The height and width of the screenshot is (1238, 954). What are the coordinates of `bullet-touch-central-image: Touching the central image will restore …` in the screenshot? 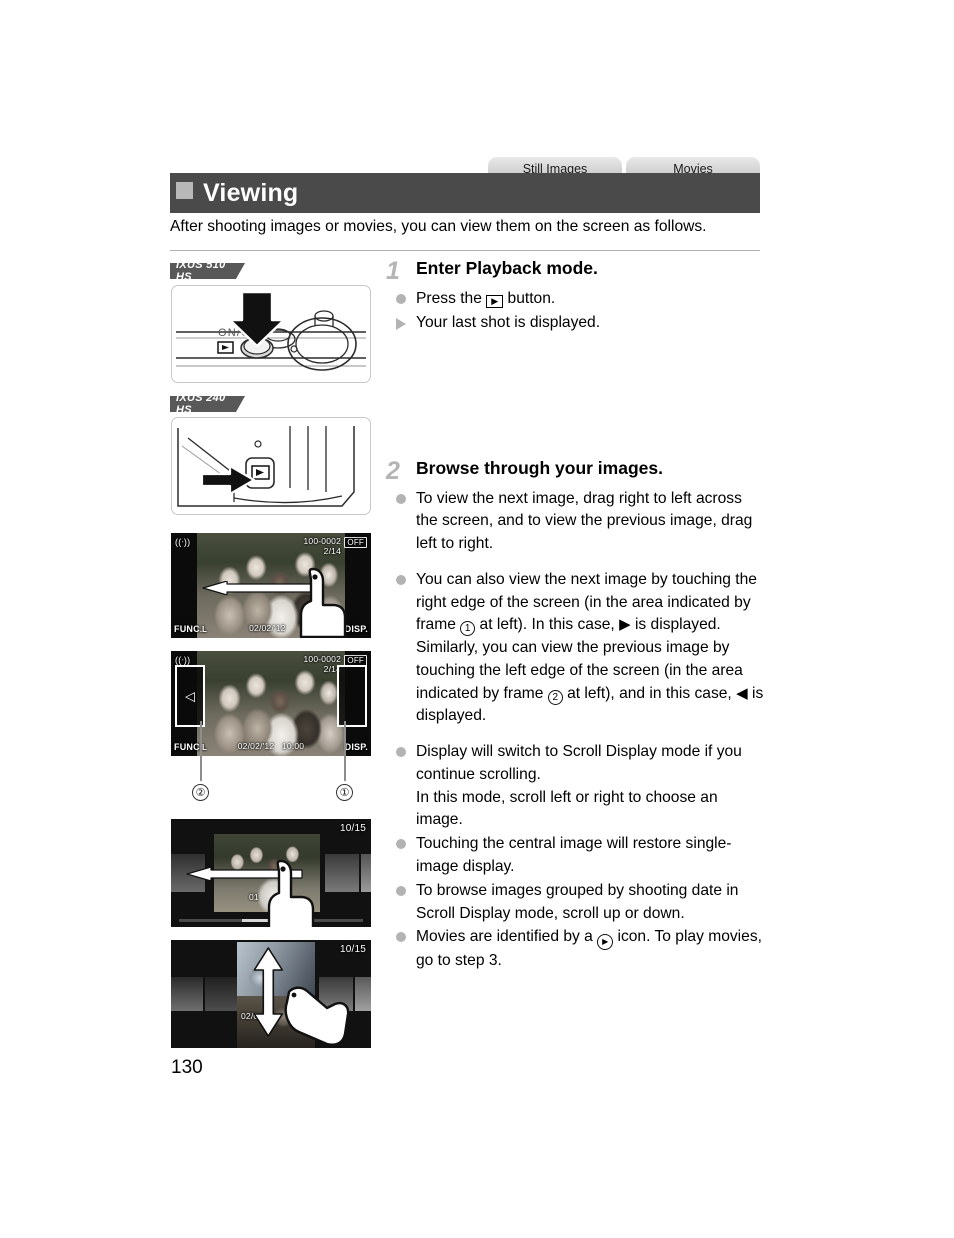 It's located at (575, 856).